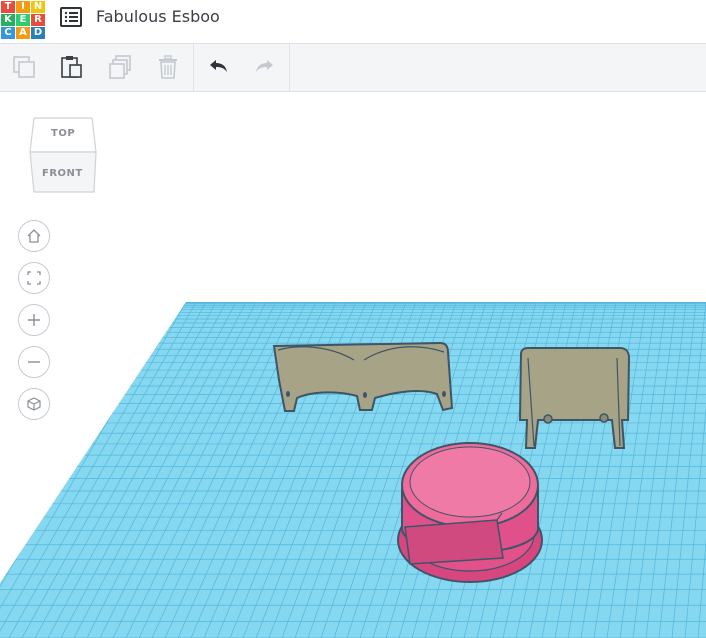  Describe the element at coordinates (353, 68) in the screenshot. I see `edit-toolbar` at that location.